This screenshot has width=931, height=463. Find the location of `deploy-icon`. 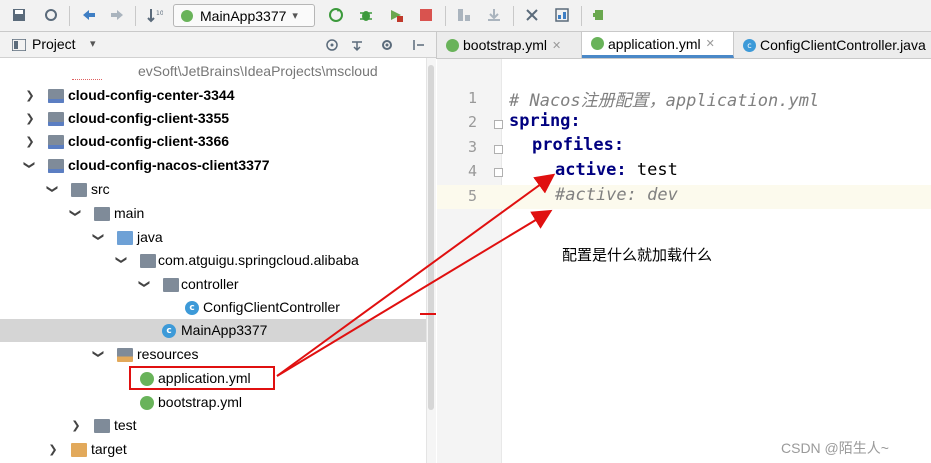

deploy-icon is located at coordinates (494, 15).